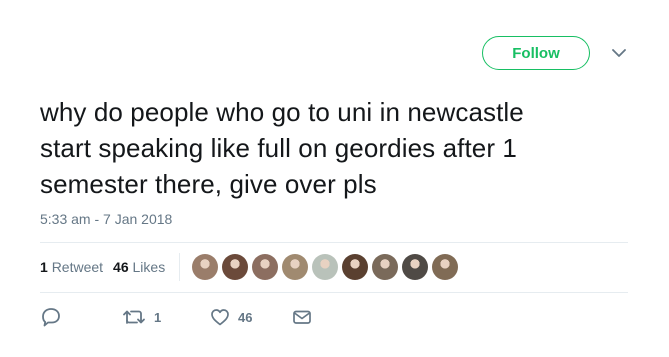  Describe the element at coordinates (158, 317) in the screenshot. I see `retweet-count: 1` at that location.